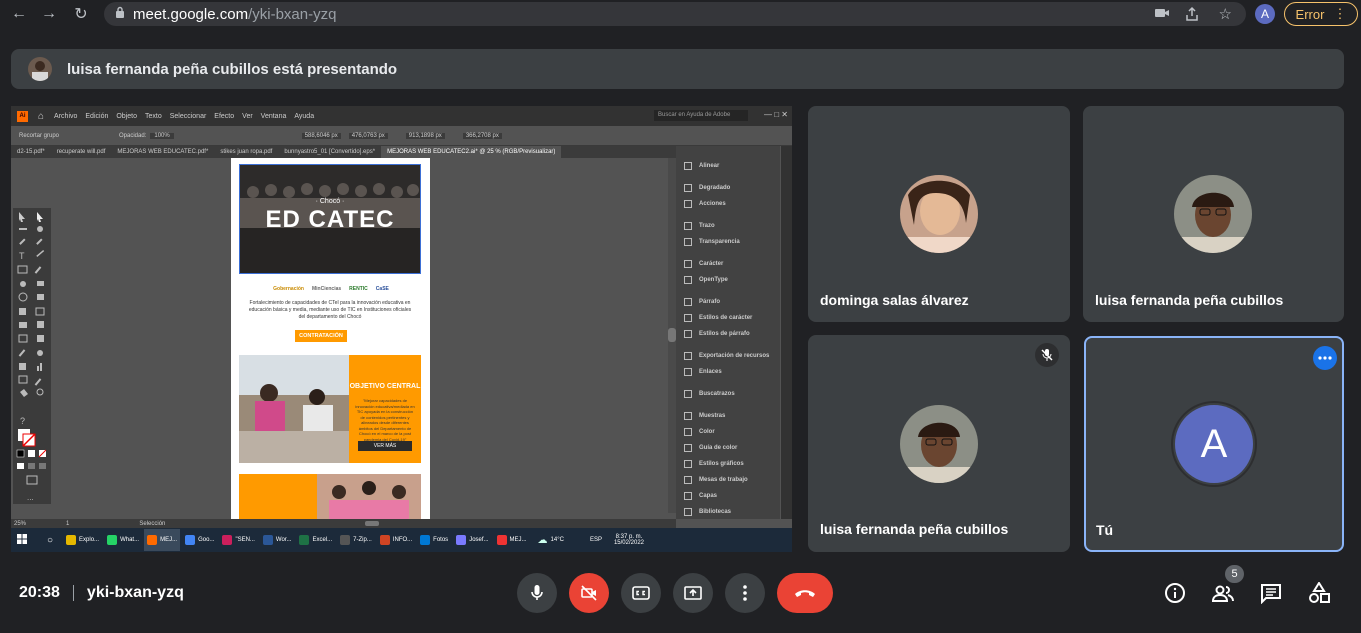 This screenshot has height=633, width=1361. What do you see at coordinates (1175, 595) in the screenshot?
I see `meeting-details-button` at bounding box center [1175, 595].